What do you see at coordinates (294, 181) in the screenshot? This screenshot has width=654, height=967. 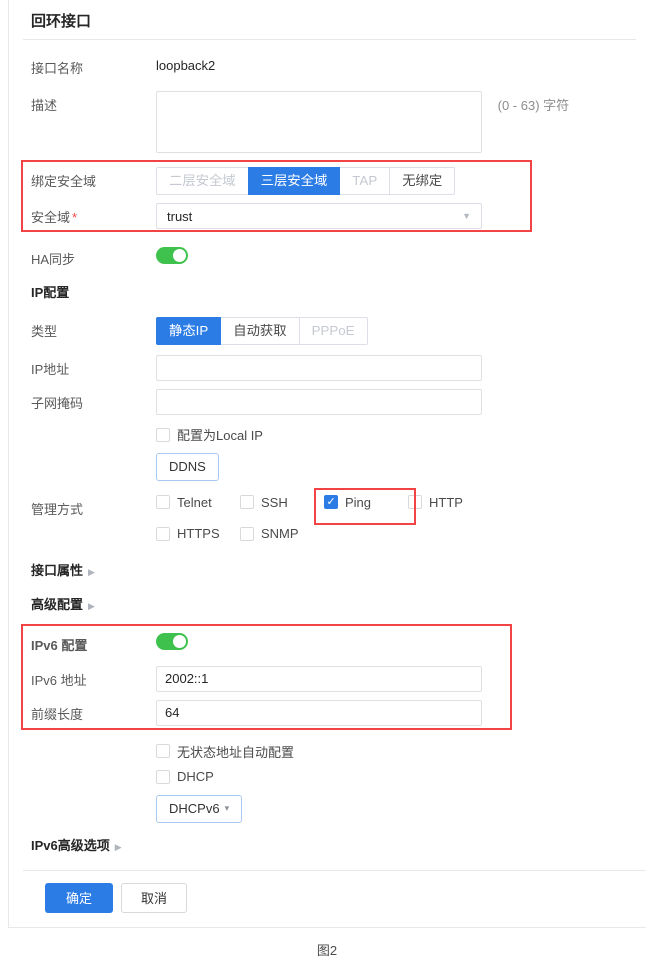 I see `bind-zone-option-l3: 三层安全域` at bounding box center [294, 181].